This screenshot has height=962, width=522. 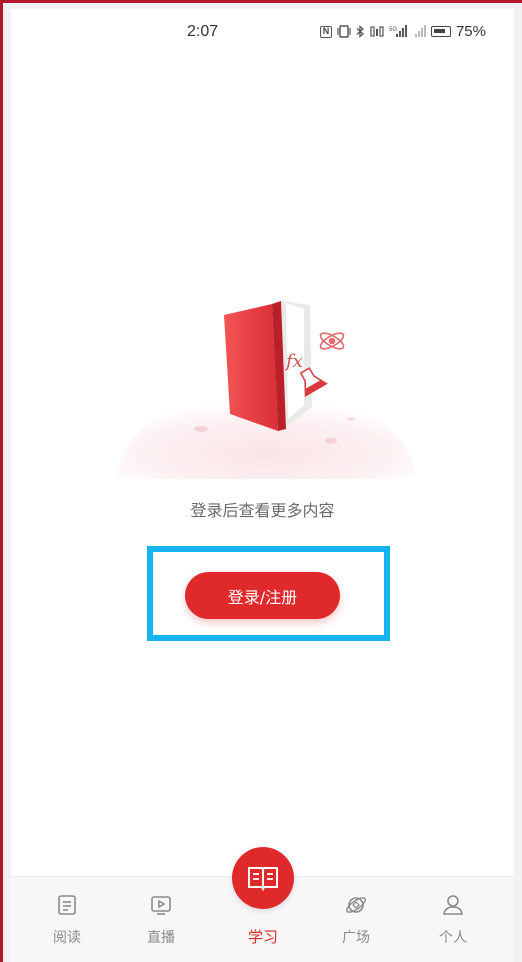 I want to click on login-register-button: 登录/注册, so click(x=262, y=595).